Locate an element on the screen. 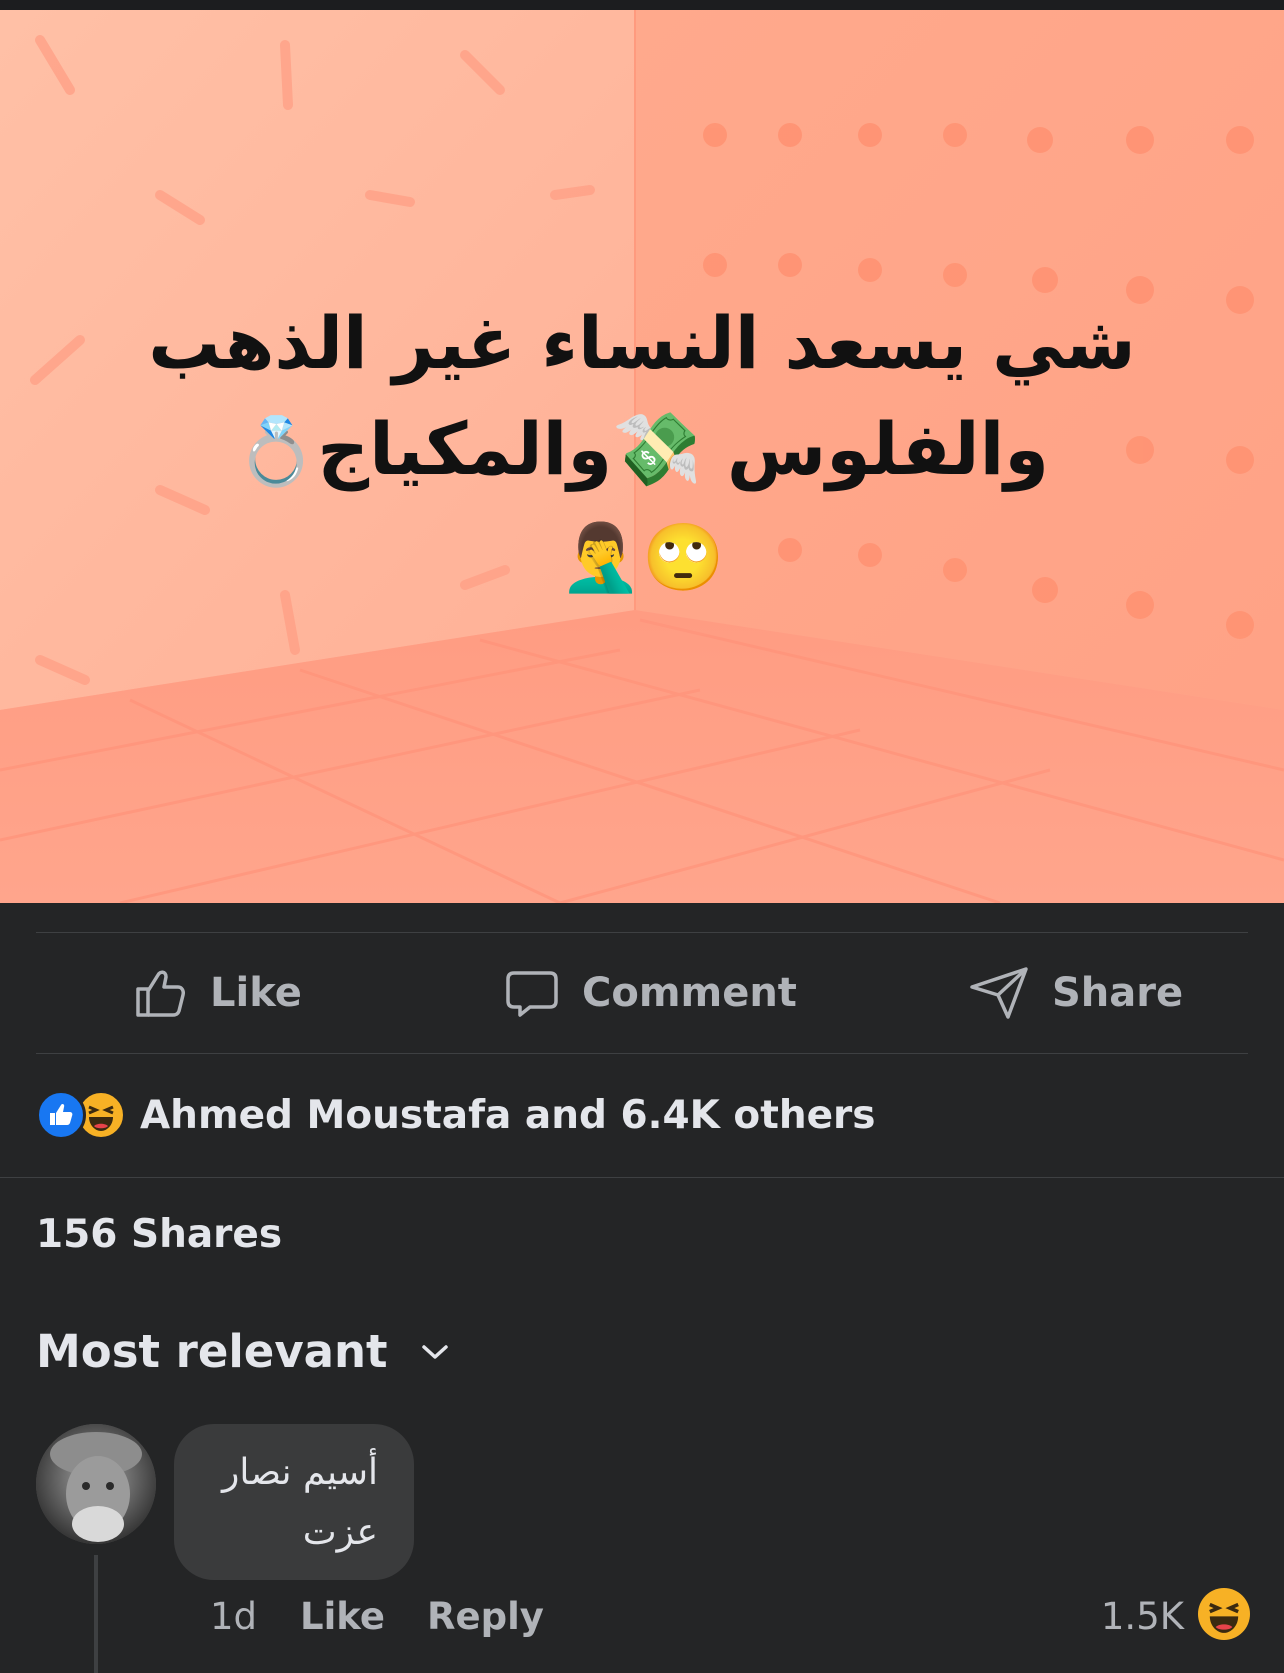  comment-button: Comment is located at coordinates (650, 993).